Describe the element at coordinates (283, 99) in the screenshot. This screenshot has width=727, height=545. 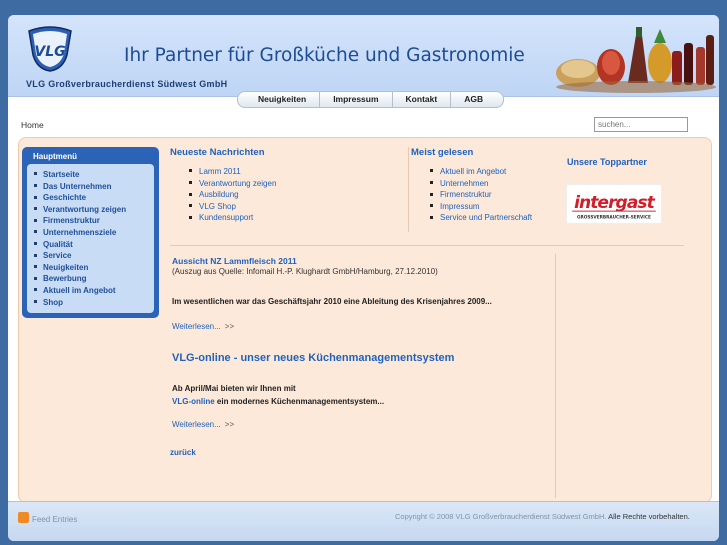
I see `nav-neuigkeiten: Neuigkeiten` at that location.